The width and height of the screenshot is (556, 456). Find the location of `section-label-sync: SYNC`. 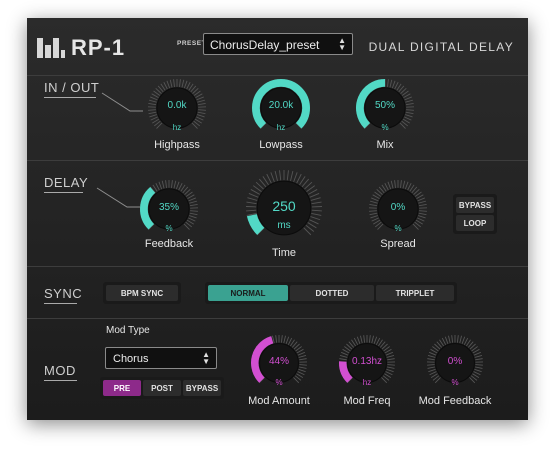

section-label-sync: SYNC is located at coordinates (63, 295).